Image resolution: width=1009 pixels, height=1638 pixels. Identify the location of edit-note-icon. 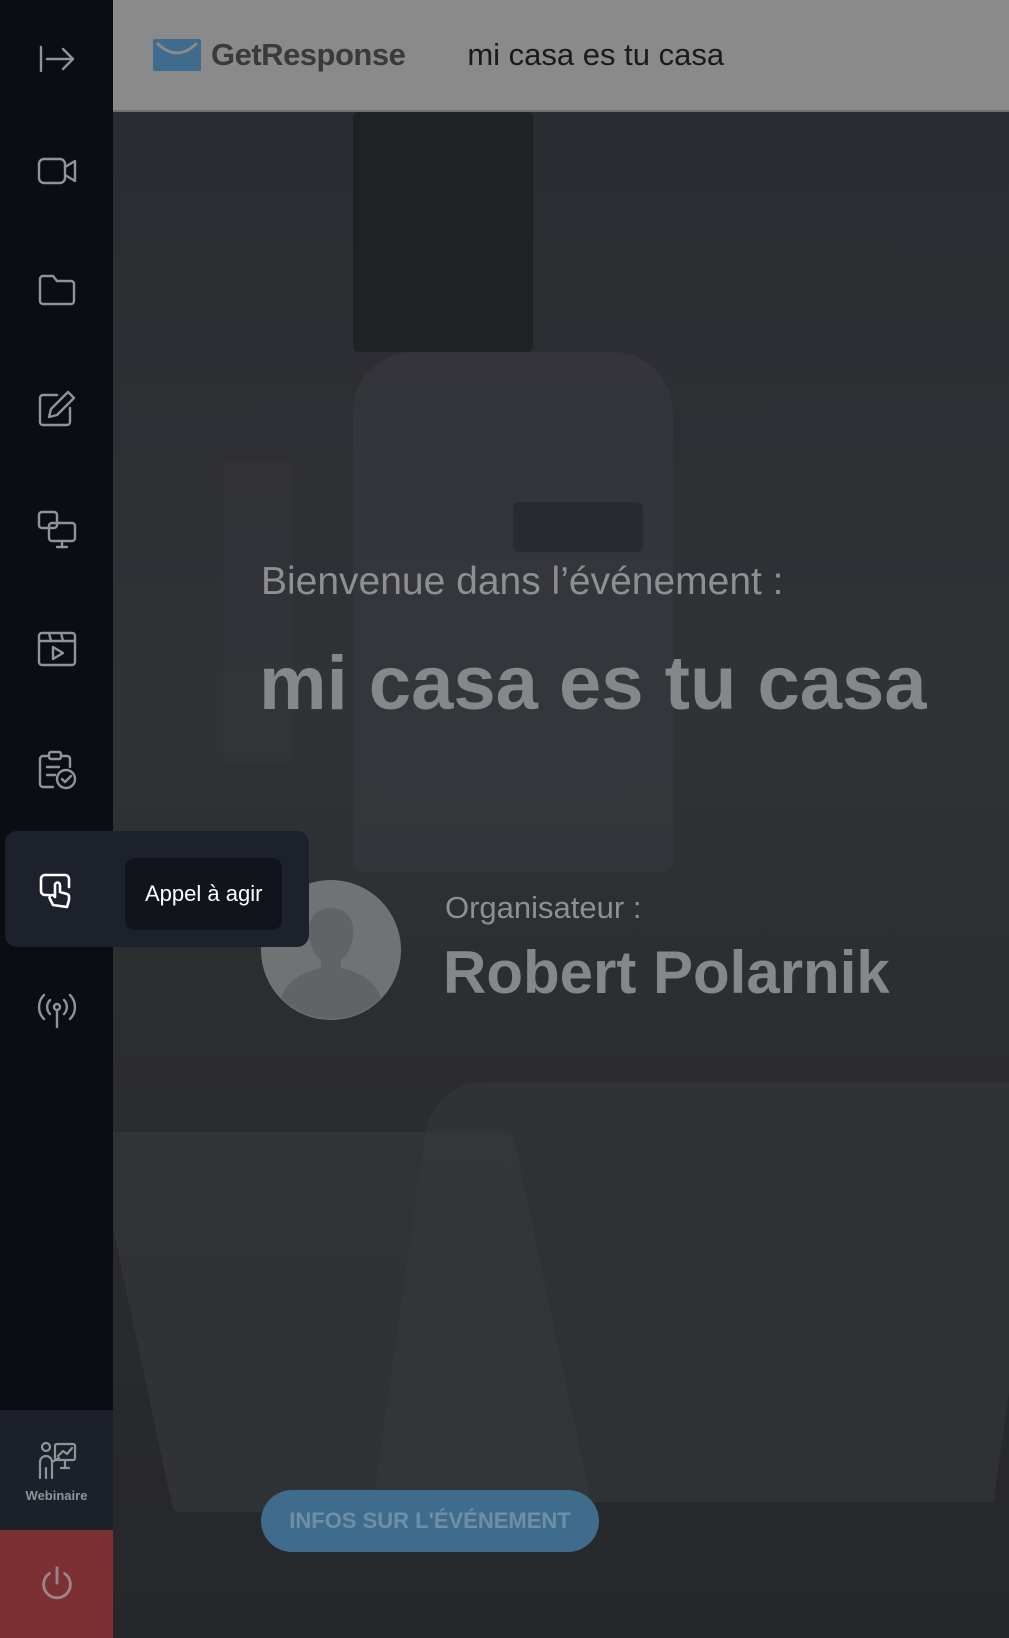
(56, 408).